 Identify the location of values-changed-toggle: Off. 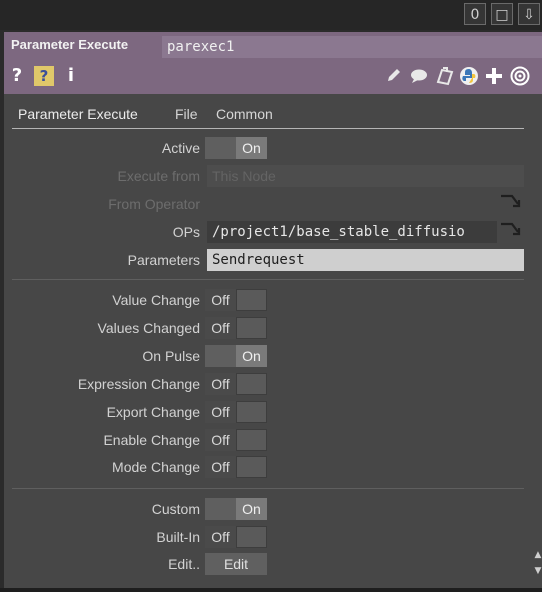
(236, 328).